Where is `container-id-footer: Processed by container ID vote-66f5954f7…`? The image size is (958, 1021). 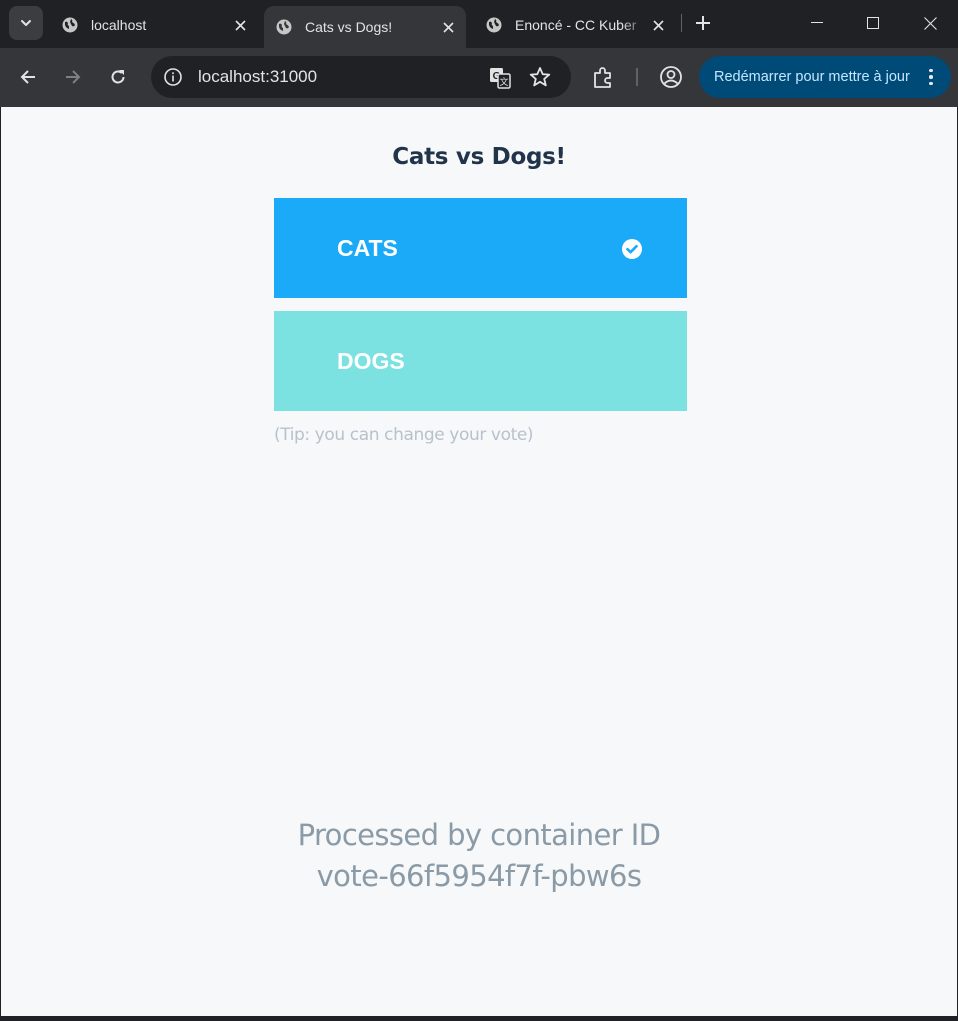
container-id-footer: Processed by container ID vote-66f5954f7… is located at coordinates (479, 856).